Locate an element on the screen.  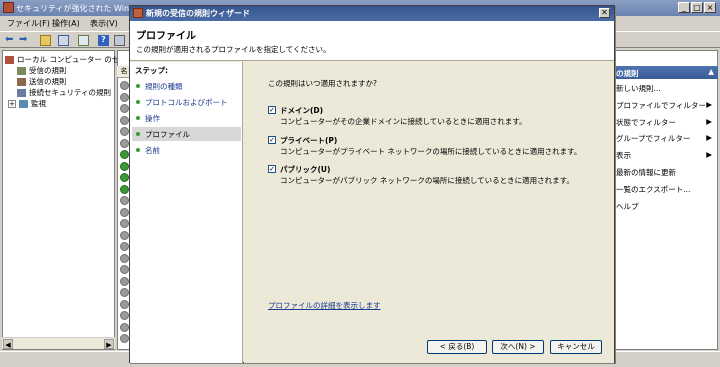
steps-panel: ステップ: 規則の種類 プロトコルおよびポート 操作 プロファイル 名前 is located at coordinates (186, 212).